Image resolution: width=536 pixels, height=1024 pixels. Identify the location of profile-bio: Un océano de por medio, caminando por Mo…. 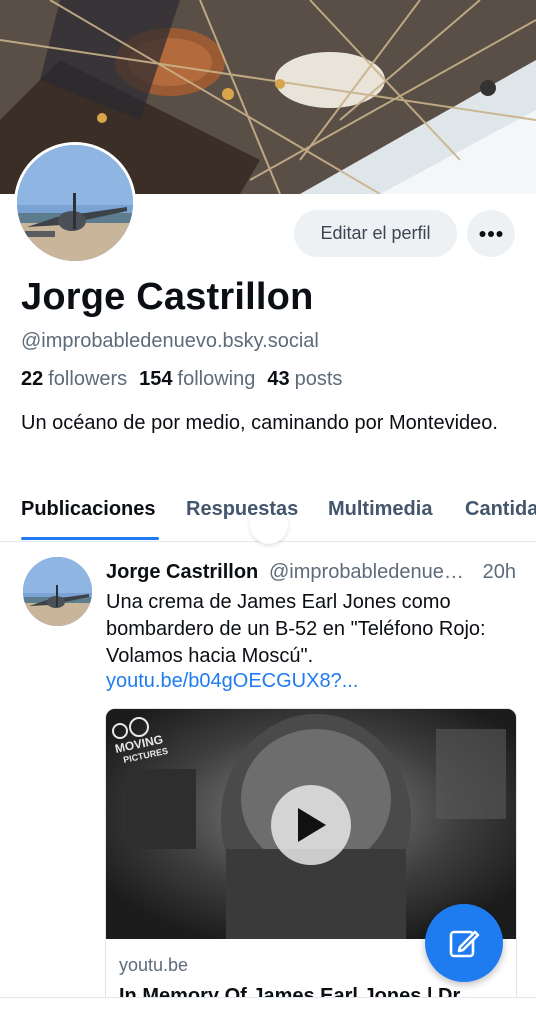
(259, 423).